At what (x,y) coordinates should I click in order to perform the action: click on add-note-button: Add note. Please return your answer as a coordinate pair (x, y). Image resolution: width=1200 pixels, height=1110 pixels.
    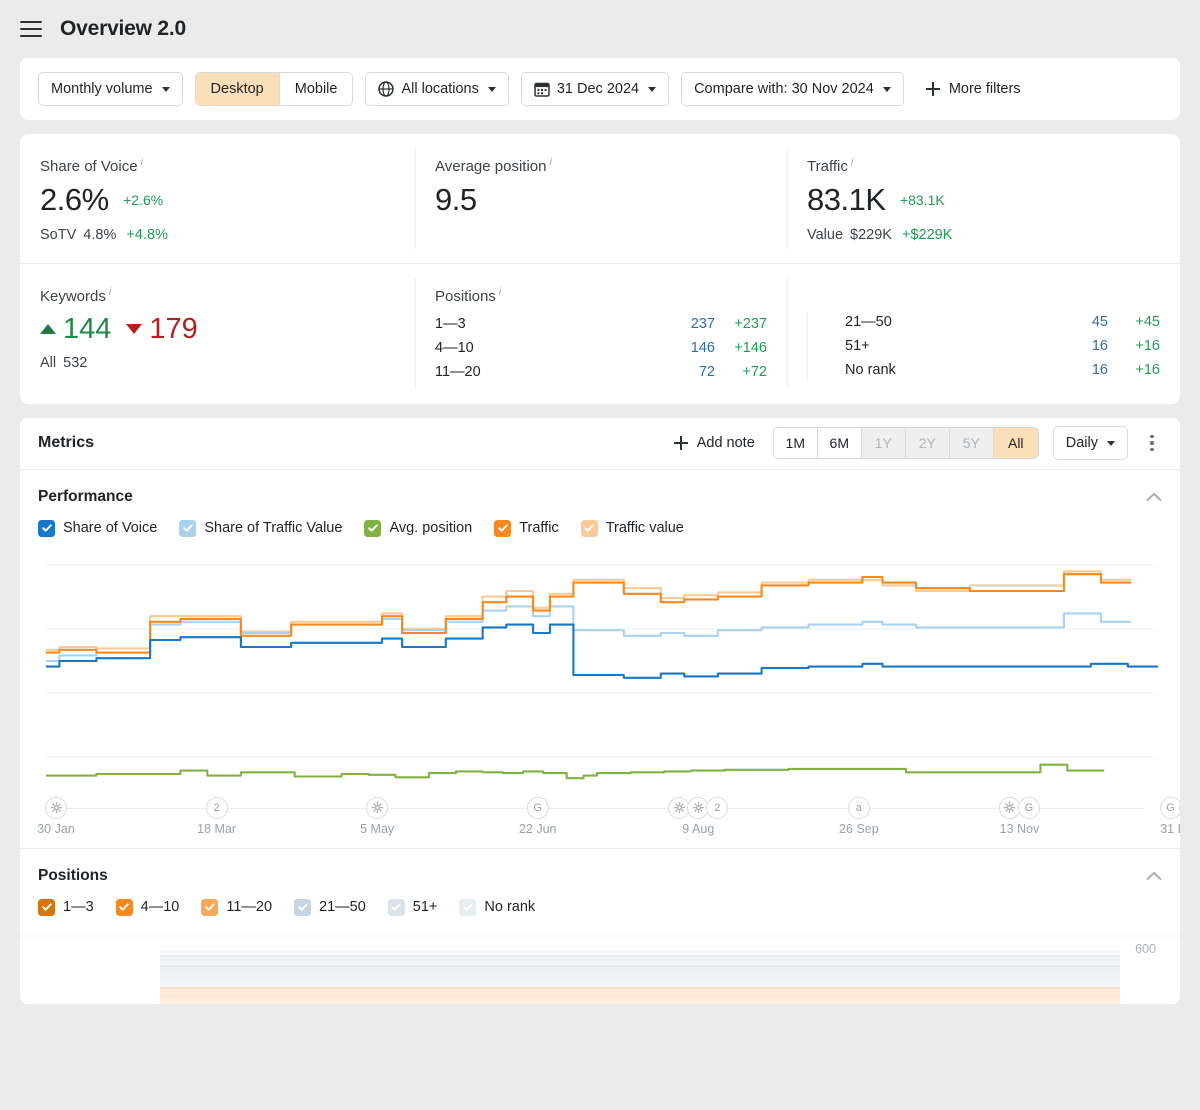
    Looking at the image, I should click on (714, 443).